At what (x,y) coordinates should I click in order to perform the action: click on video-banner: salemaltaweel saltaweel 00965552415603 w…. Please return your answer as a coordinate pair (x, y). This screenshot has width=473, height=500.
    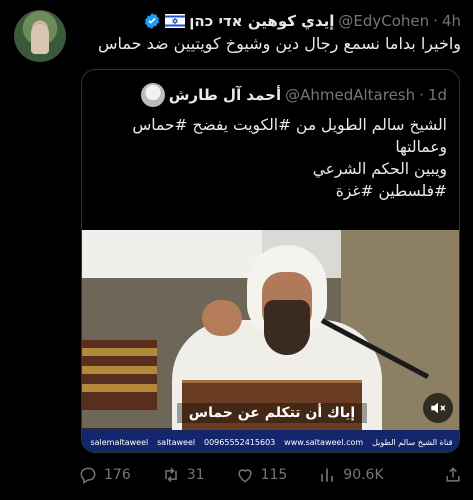
    Looking at the image, I should click on (270, 441).